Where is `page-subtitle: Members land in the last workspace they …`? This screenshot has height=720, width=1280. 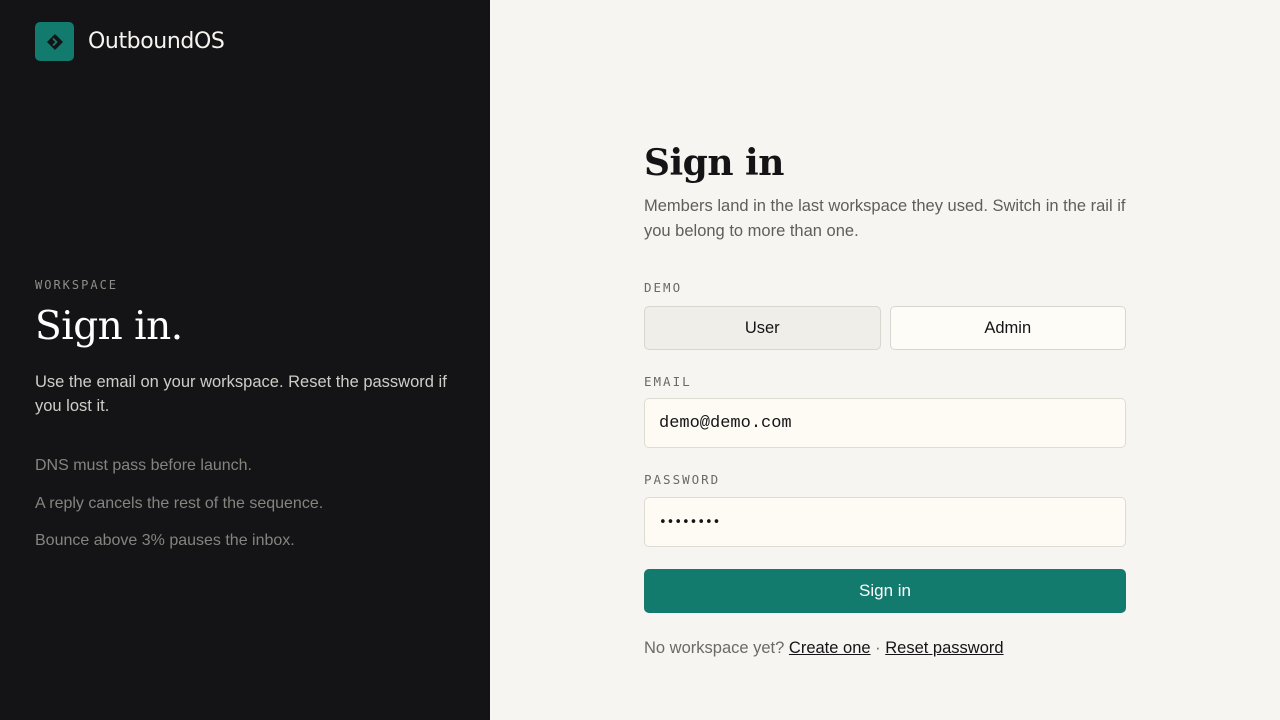
page-subtitle: Members land in the last workspace they … is located at coordinates (885, 218).